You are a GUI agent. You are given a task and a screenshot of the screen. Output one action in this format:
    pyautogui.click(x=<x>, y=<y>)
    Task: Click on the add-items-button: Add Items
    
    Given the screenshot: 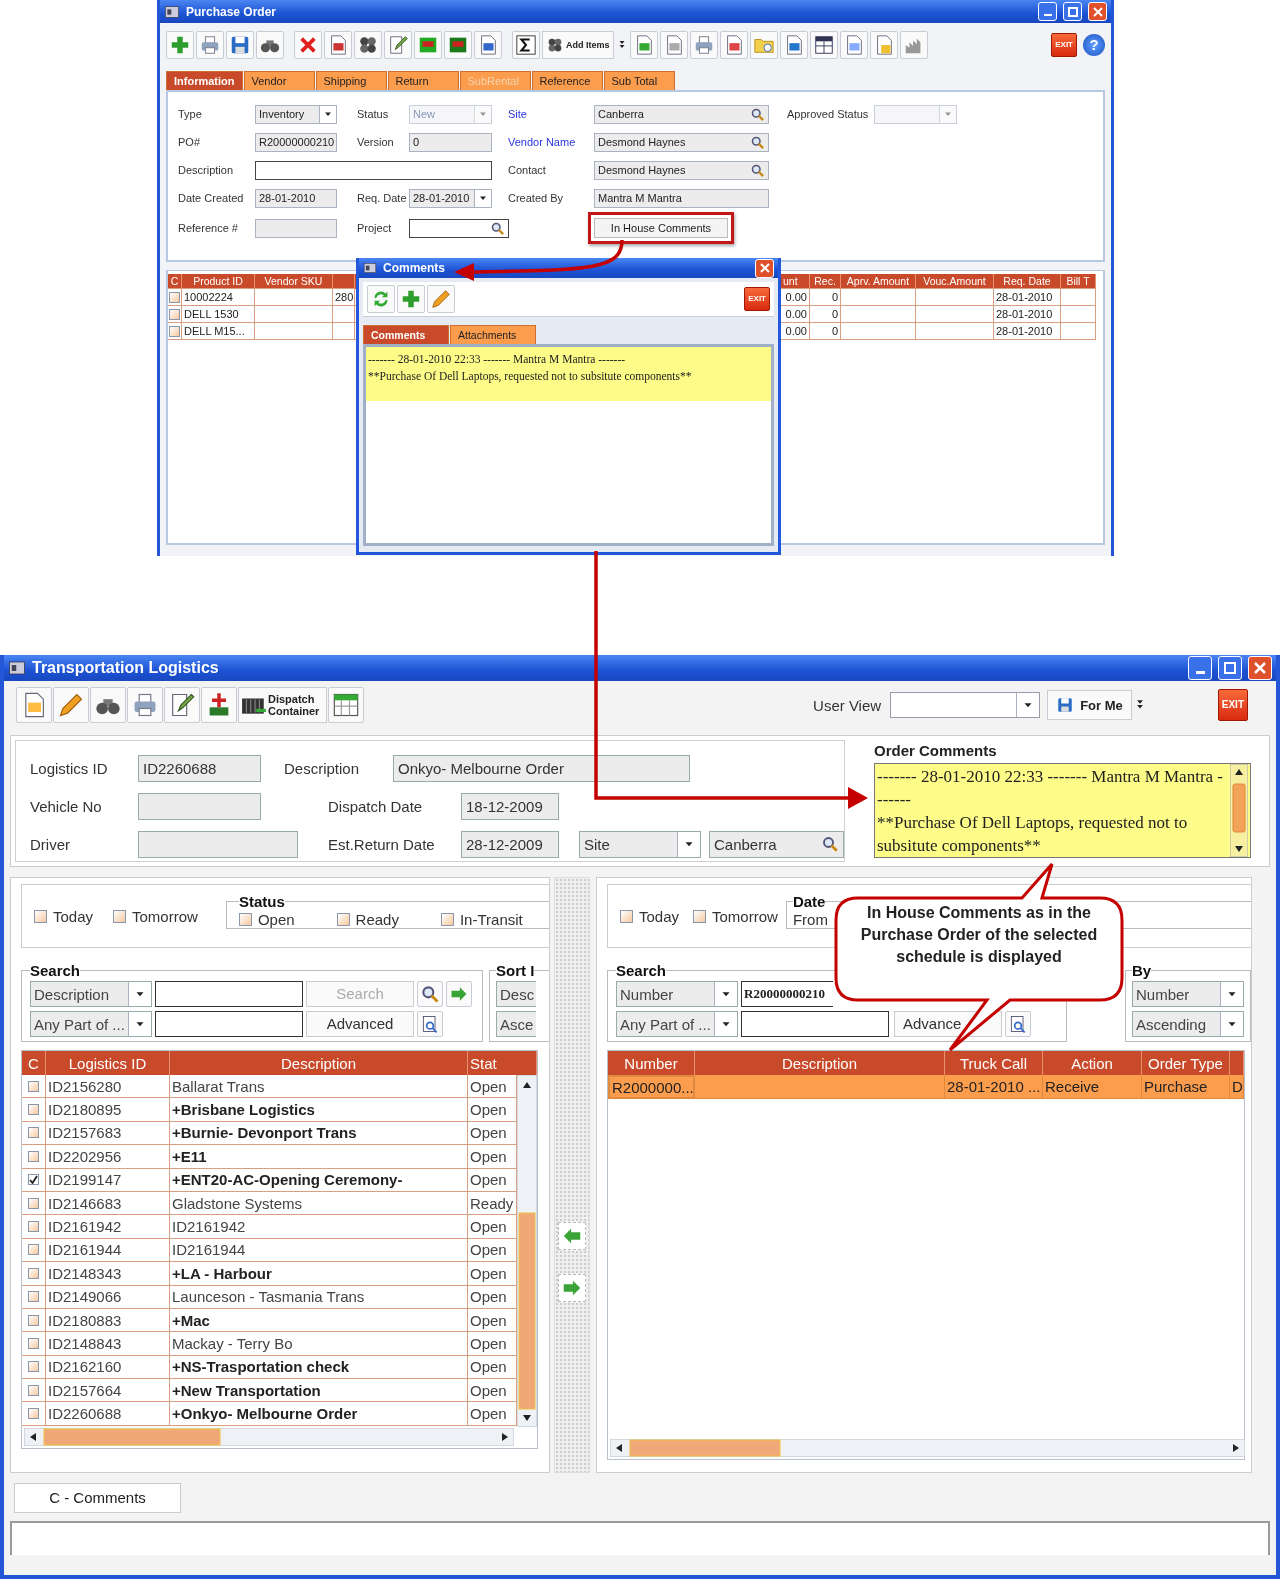 What is the action you would take?
    pyautogui.click(x=578, y=45)
    